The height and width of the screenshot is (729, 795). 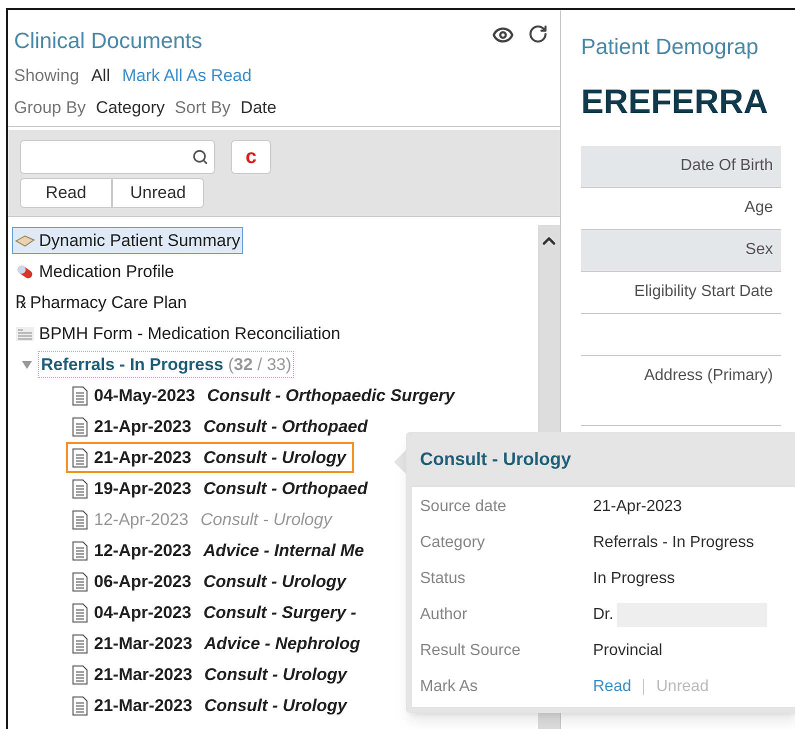 I want to click on tree-item: Medication Profile, so click(x=95, y=272).